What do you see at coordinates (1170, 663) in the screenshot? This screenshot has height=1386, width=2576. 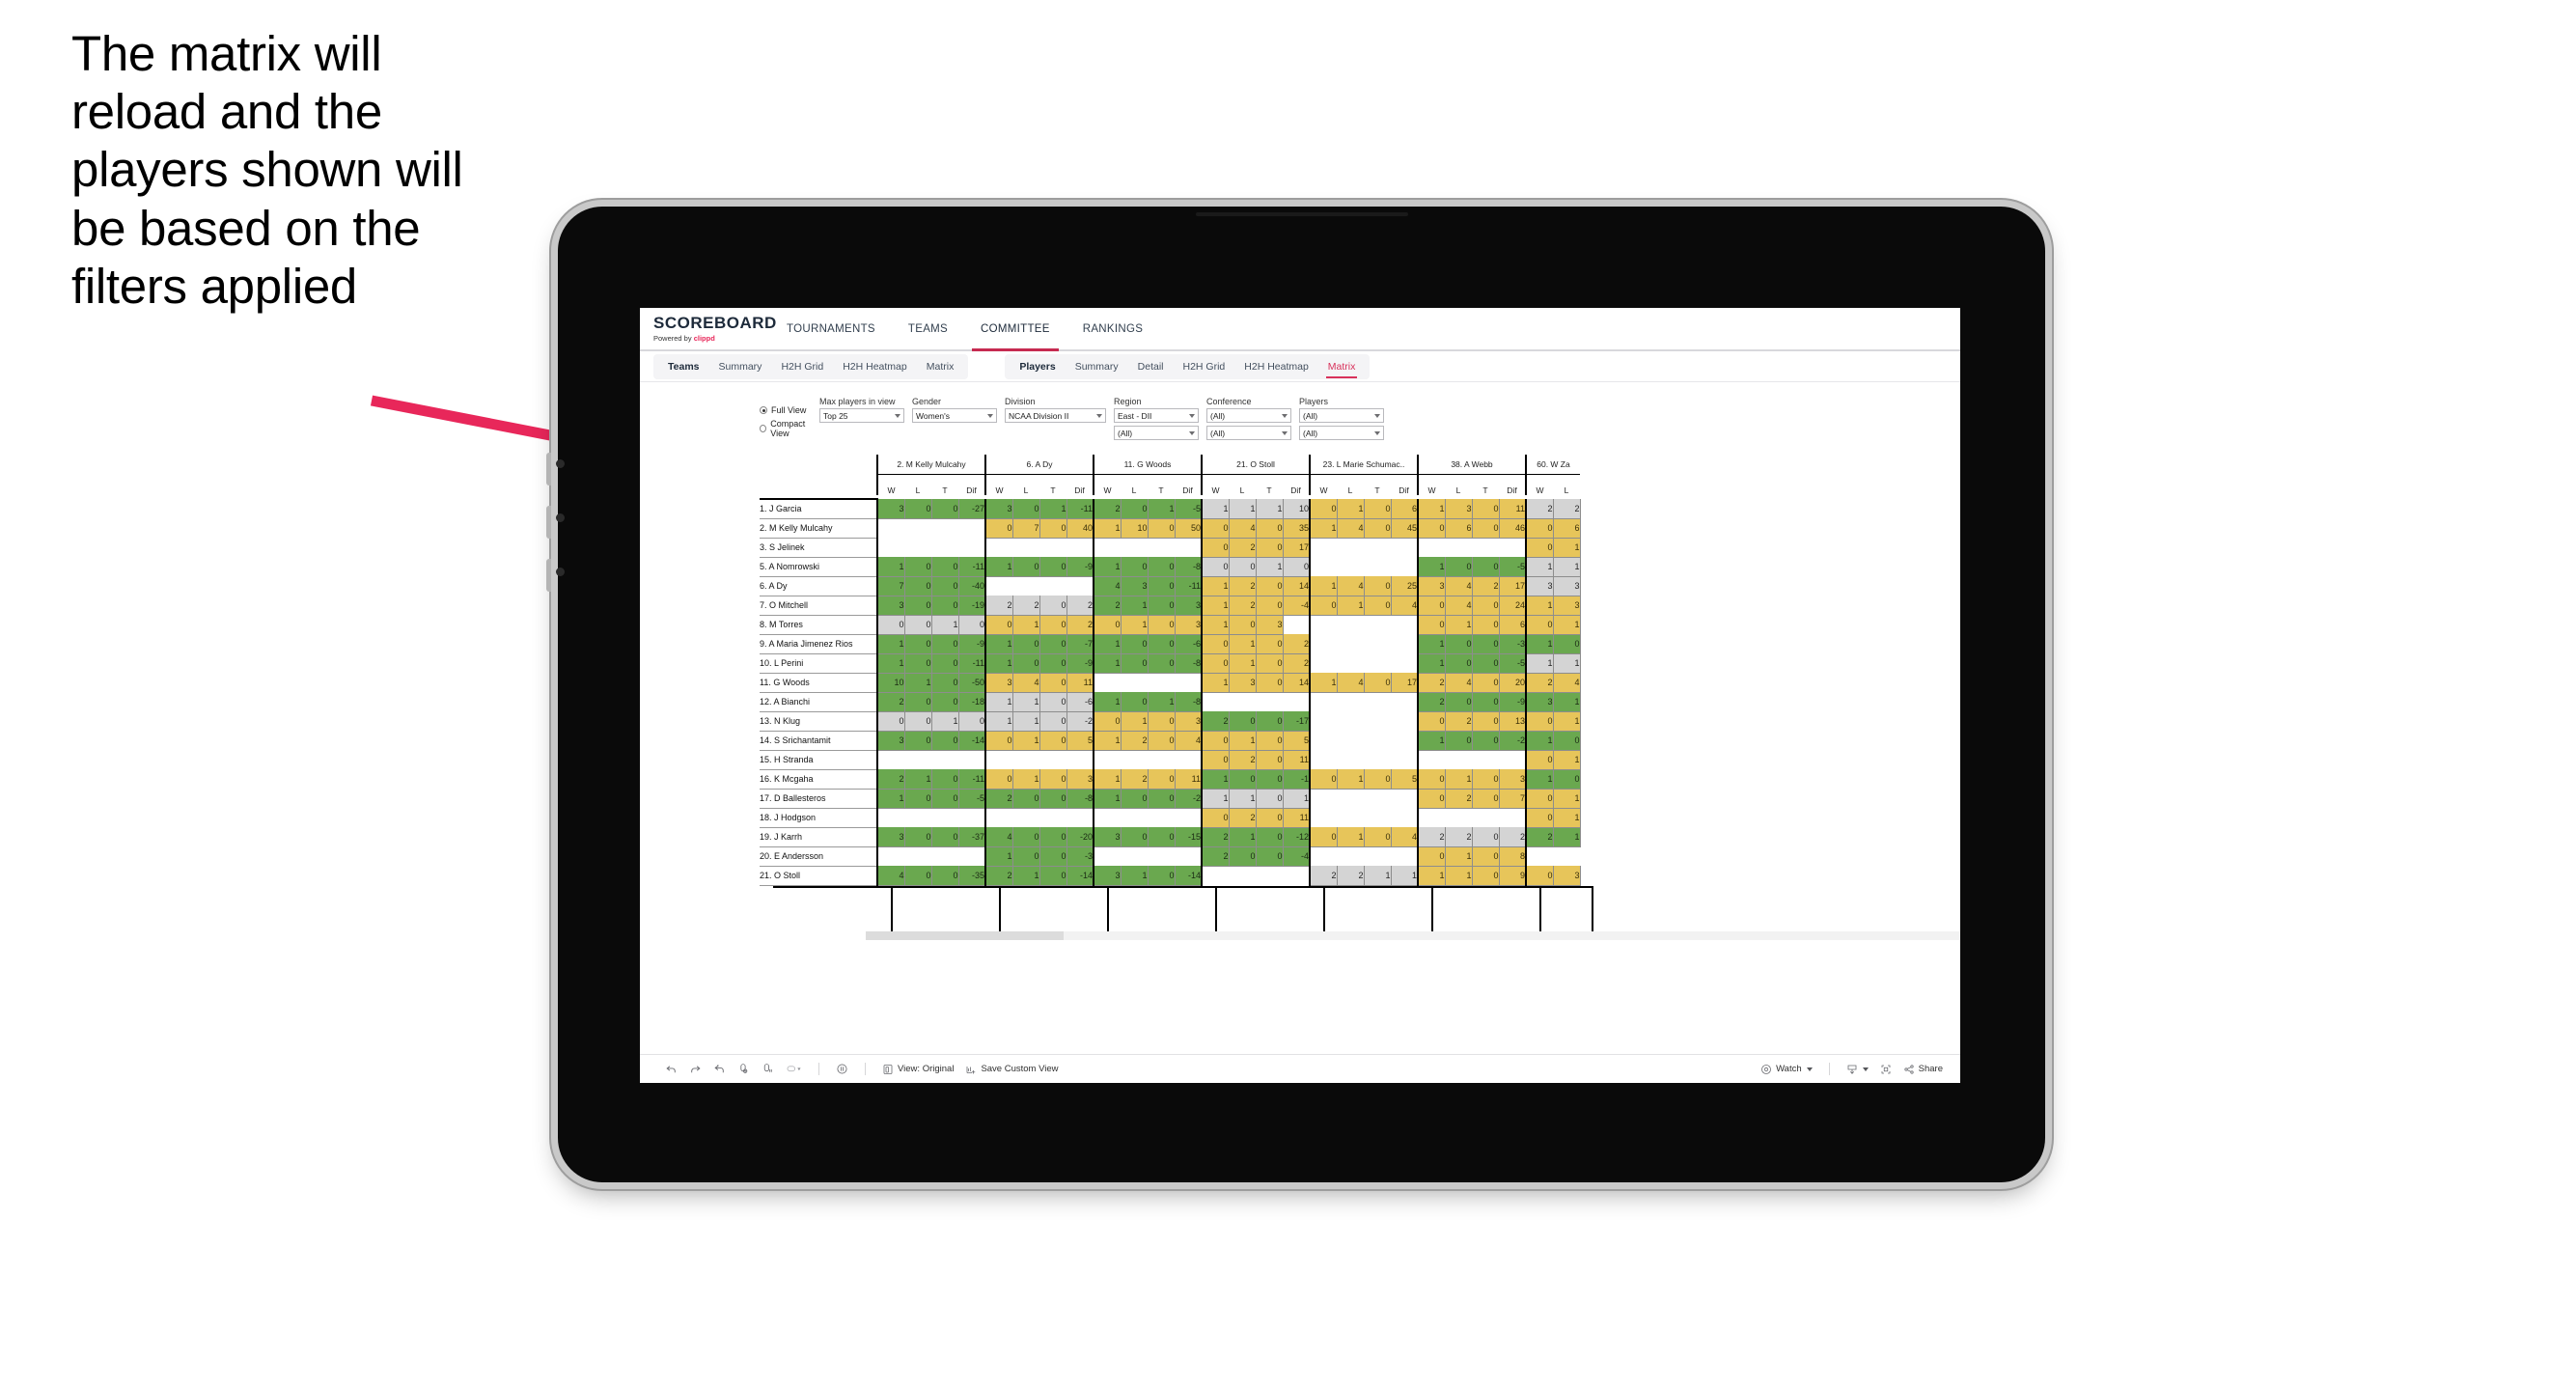 I see `table-row: 10. L Perini 1 0 0 -11 1 0 0 -9 1 0 0 -8 0 1 0 2 1 0 0 -5 1 1` at bounding box center [1170, 663].